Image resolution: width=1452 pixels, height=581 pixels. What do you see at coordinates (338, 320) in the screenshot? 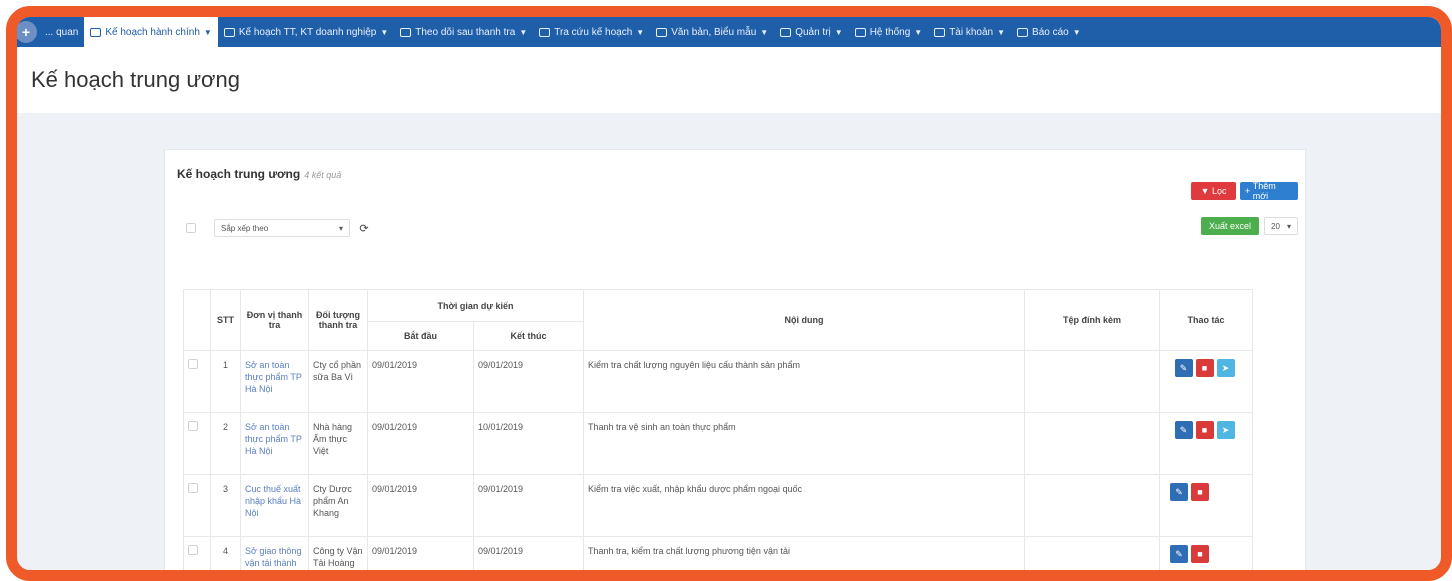
I see `header-target: Đối tượng thanh tra` at bounding box center [338, 320].